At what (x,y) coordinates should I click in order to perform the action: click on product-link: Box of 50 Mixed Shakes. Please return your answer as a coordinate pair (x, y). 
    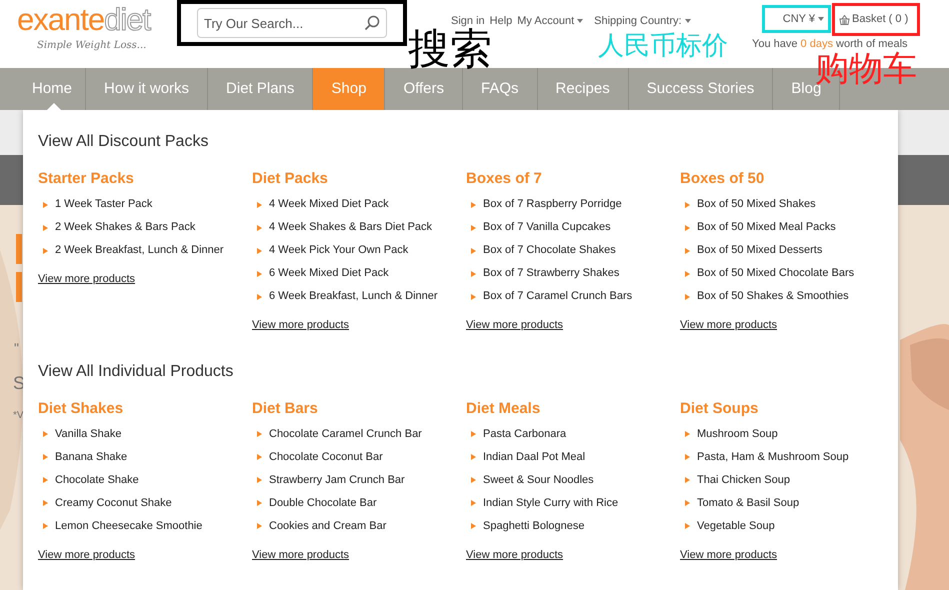
    Looking at the image, I should click on (756, 204).